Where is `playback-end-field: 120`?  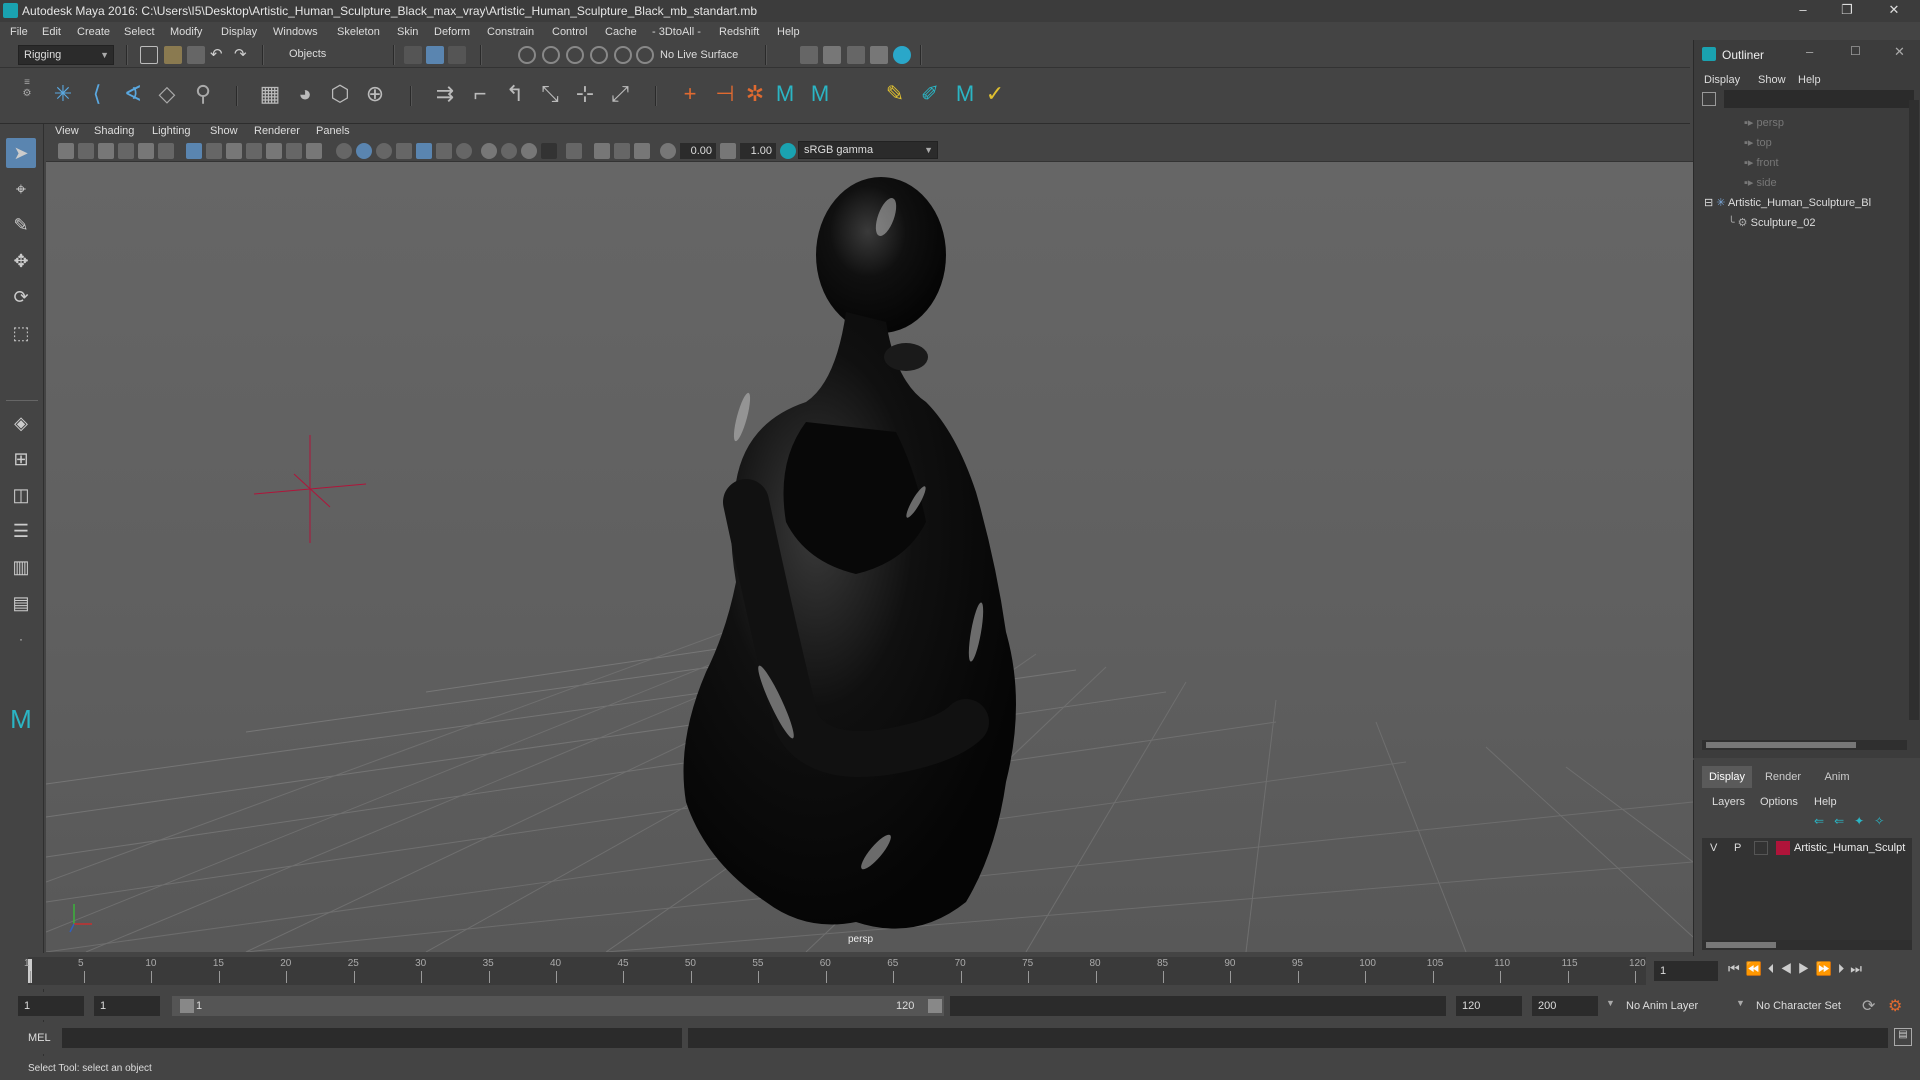 playback-end-field: 120 is located at coordinates (1489, 1006).